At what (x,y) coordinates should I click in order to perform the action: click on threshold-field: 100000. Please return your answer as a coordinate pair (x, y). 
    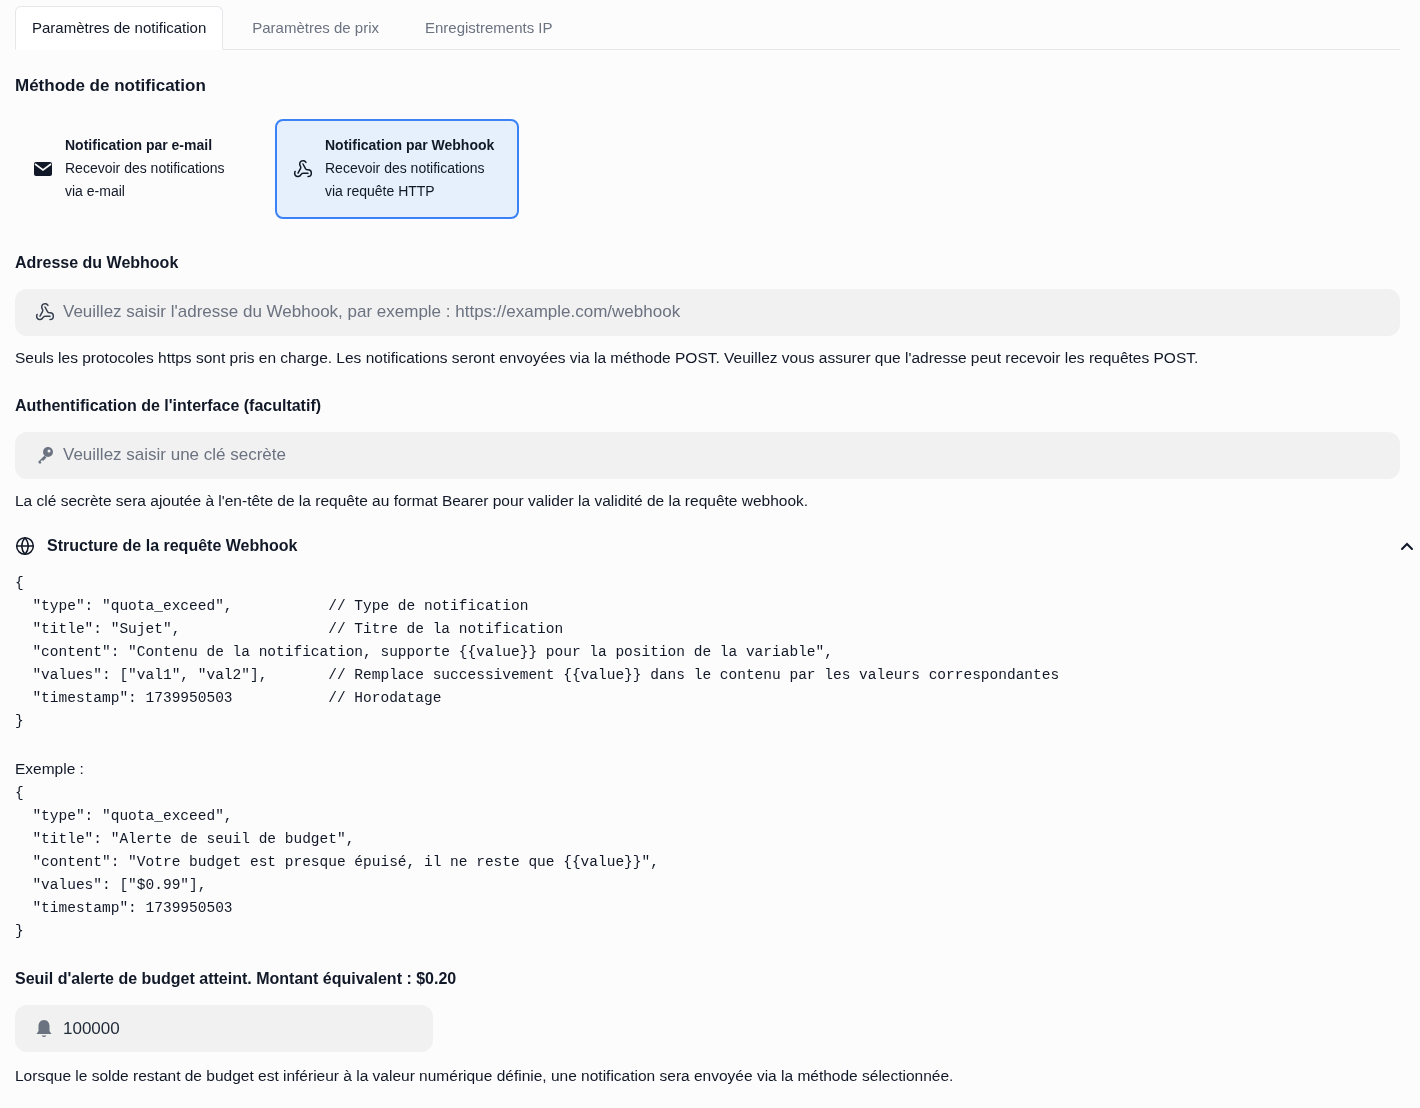
    Looking at the image, I should click on (224, 1028).